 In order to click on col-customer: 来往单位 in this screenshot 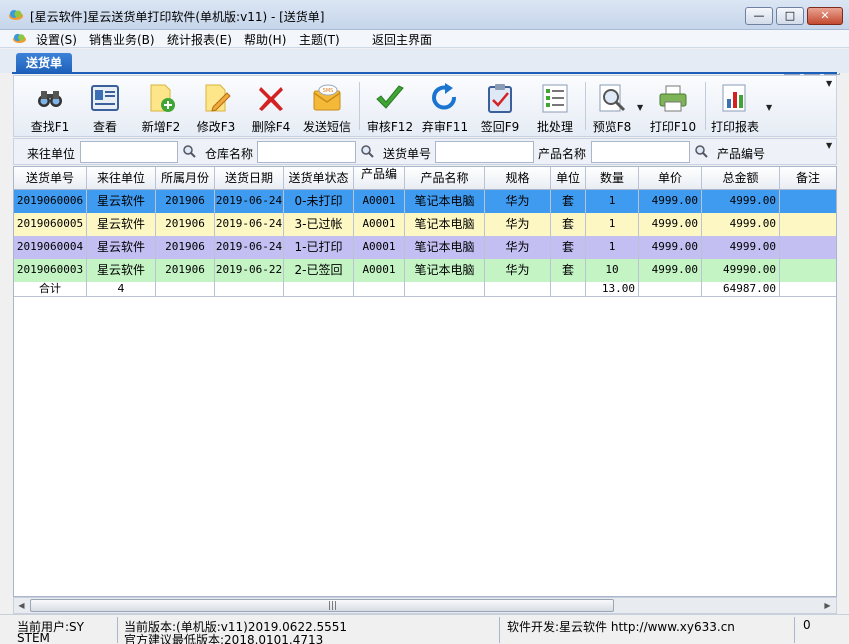, I will do `click(121, 178)`.